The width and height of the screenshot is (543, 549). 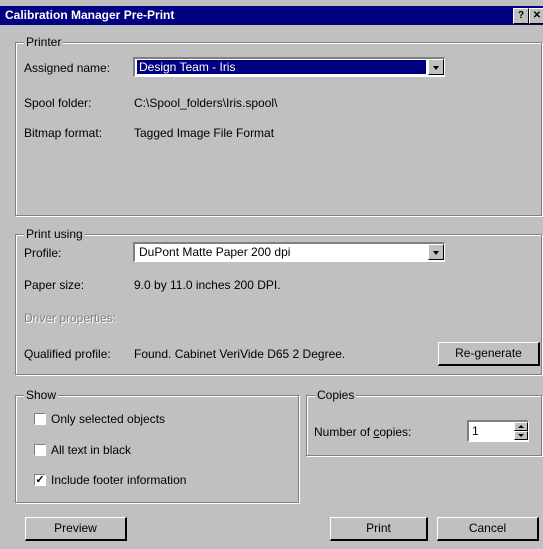 I want to click on only-selected-label: Only selected objects, so click(x=108, y=419).